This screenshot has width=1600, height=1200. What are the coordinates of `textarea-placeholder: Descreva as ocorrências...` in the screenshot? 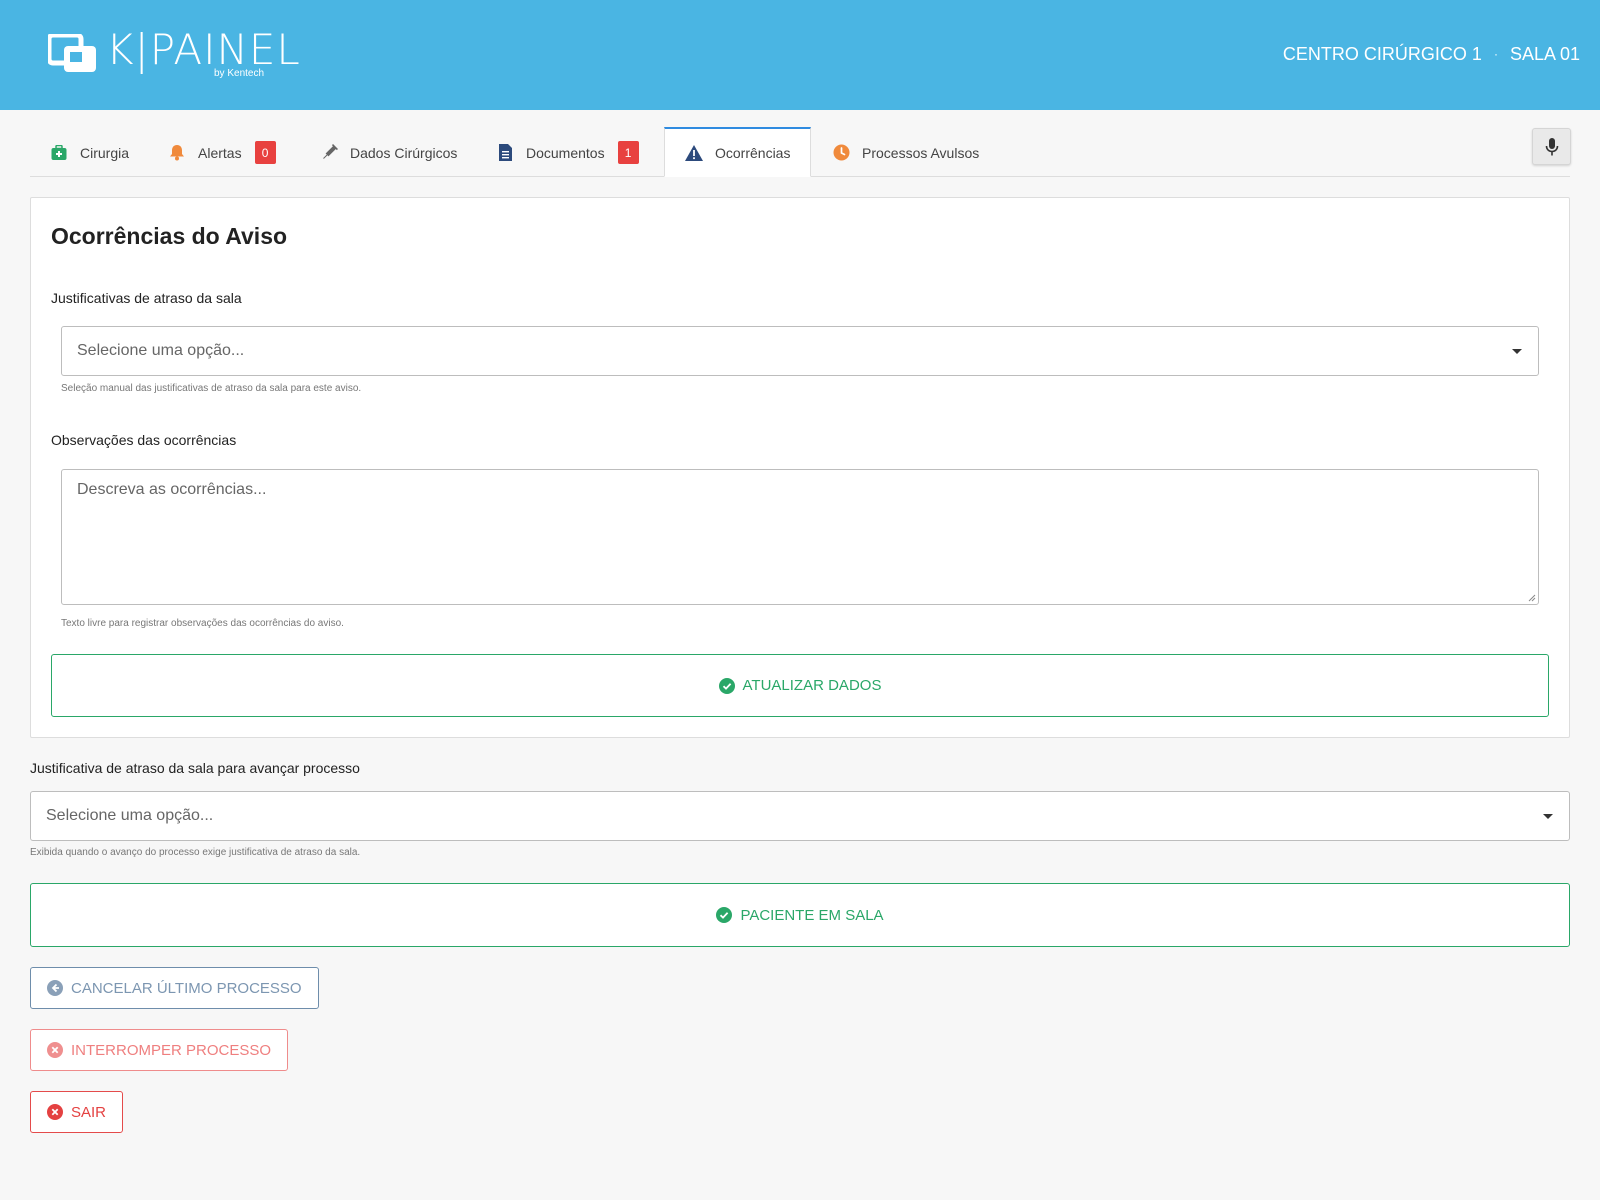 It's located at (172, 489).